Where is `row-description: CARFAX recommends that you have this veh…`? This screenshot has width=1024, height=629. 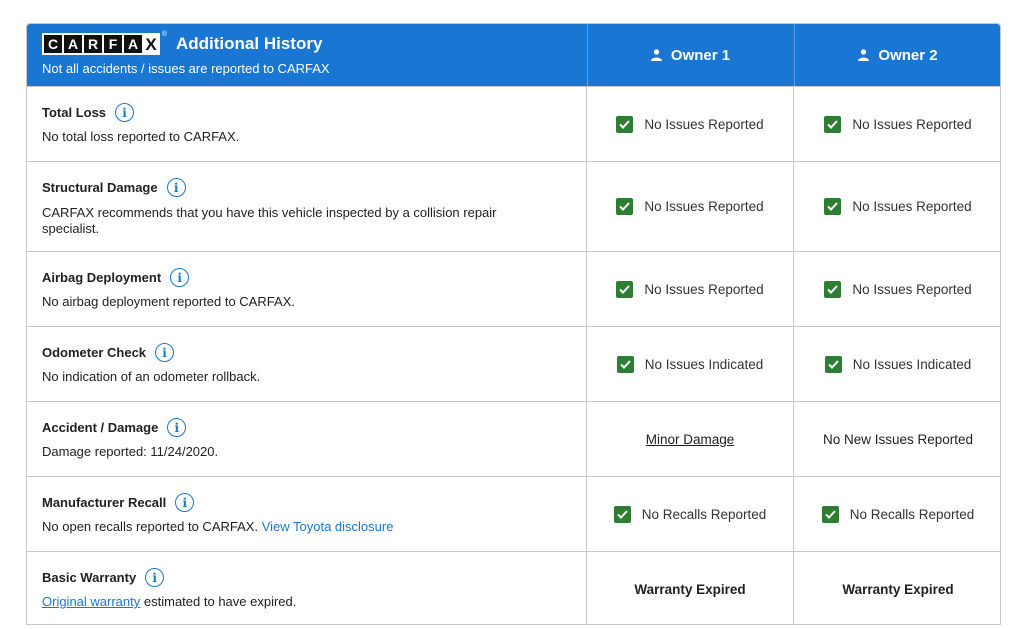
row-description: CARFAX recommends that you have this veh… is located at coordinates (269, 220).